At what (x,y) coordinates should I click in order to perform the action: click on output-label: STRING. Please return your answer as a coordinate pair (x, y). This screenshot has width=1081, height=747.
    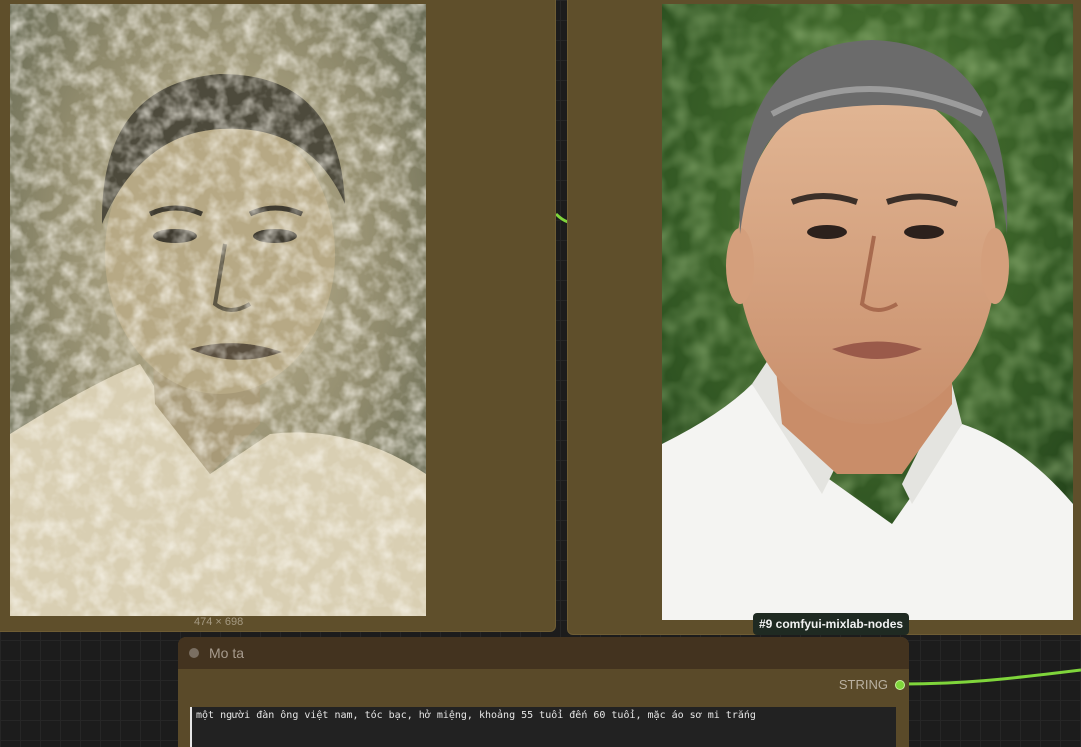
    Looking at the image, I should click on (863, 684).